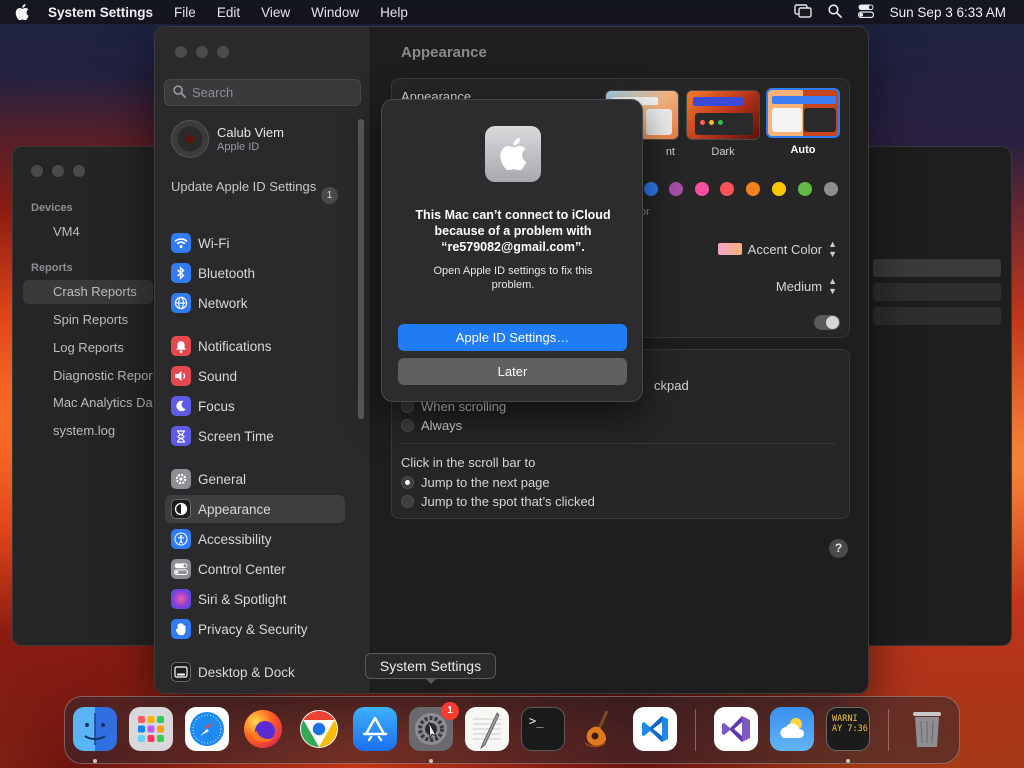  Describe the element at coordinates (227, 139) in the screenshot. I see `apple-id-account: Calub Viem Apple ID` at that location.